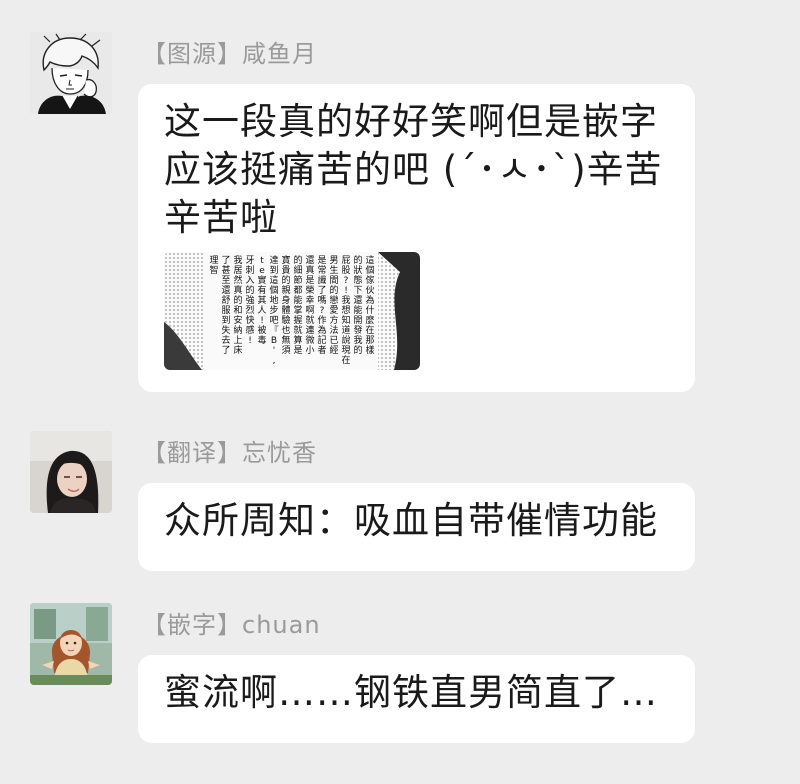  I want to click on sender-name: 【嵌字】chuan, so click(231, 625).